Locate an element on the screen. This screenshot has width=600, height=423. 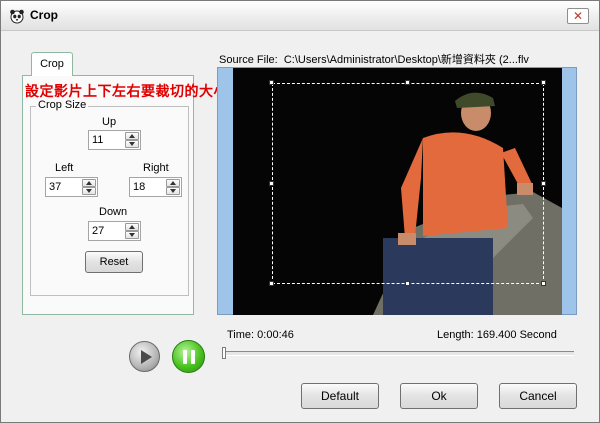
crop-handle-bottom is located at coordinates (407, 283).